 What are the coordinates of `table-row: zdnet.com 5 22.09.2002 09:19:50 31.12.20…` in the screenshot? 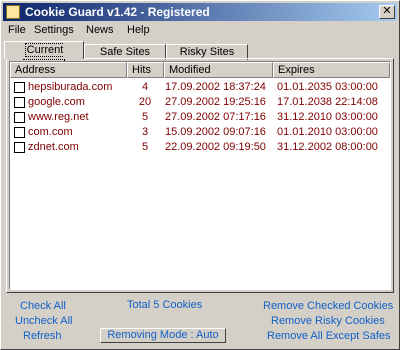 It's located at (200, 147).